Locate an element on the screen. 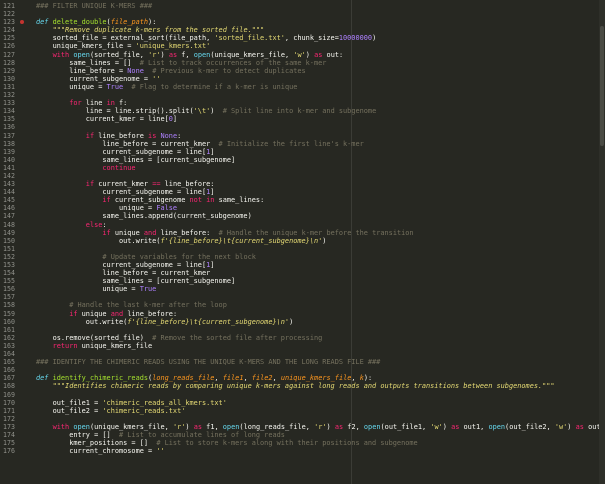 The image size is (605, 484). code-line: 136 is located at coordinates (302, 127).